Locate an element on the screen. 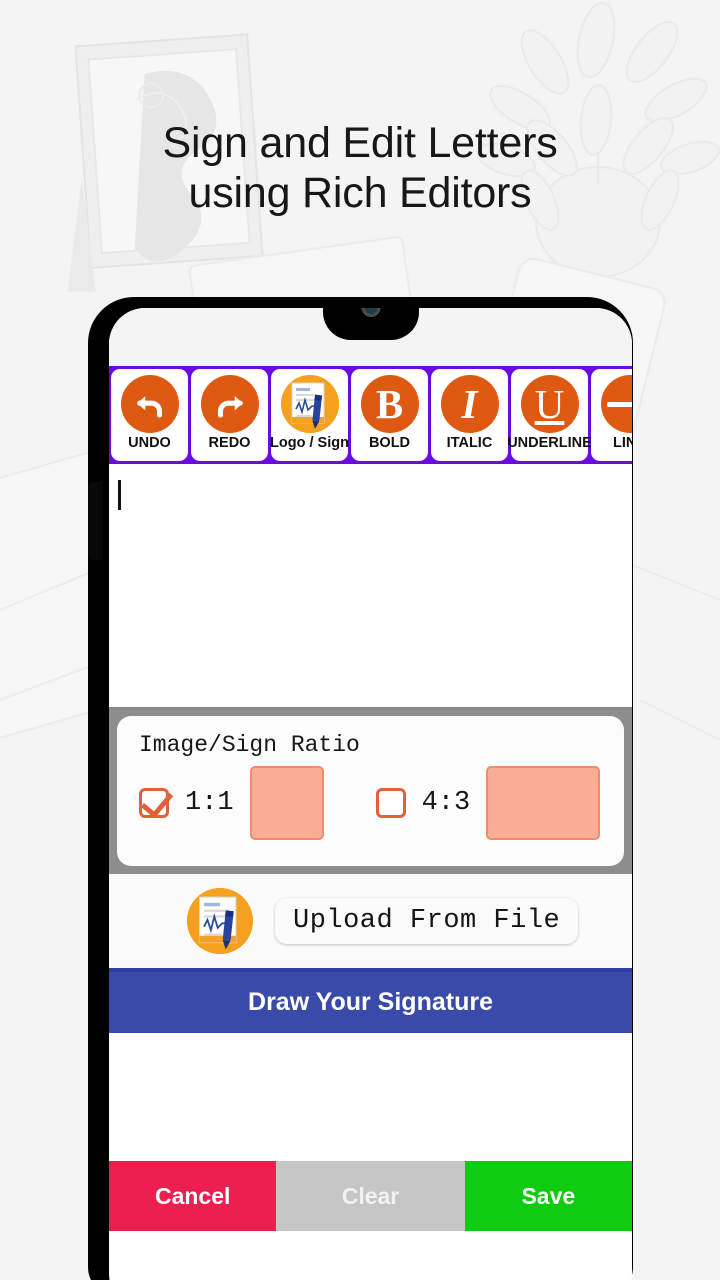 This screenshot has width=720, height=1280. redo-arrow-icon is located at coordinates (229, 404).